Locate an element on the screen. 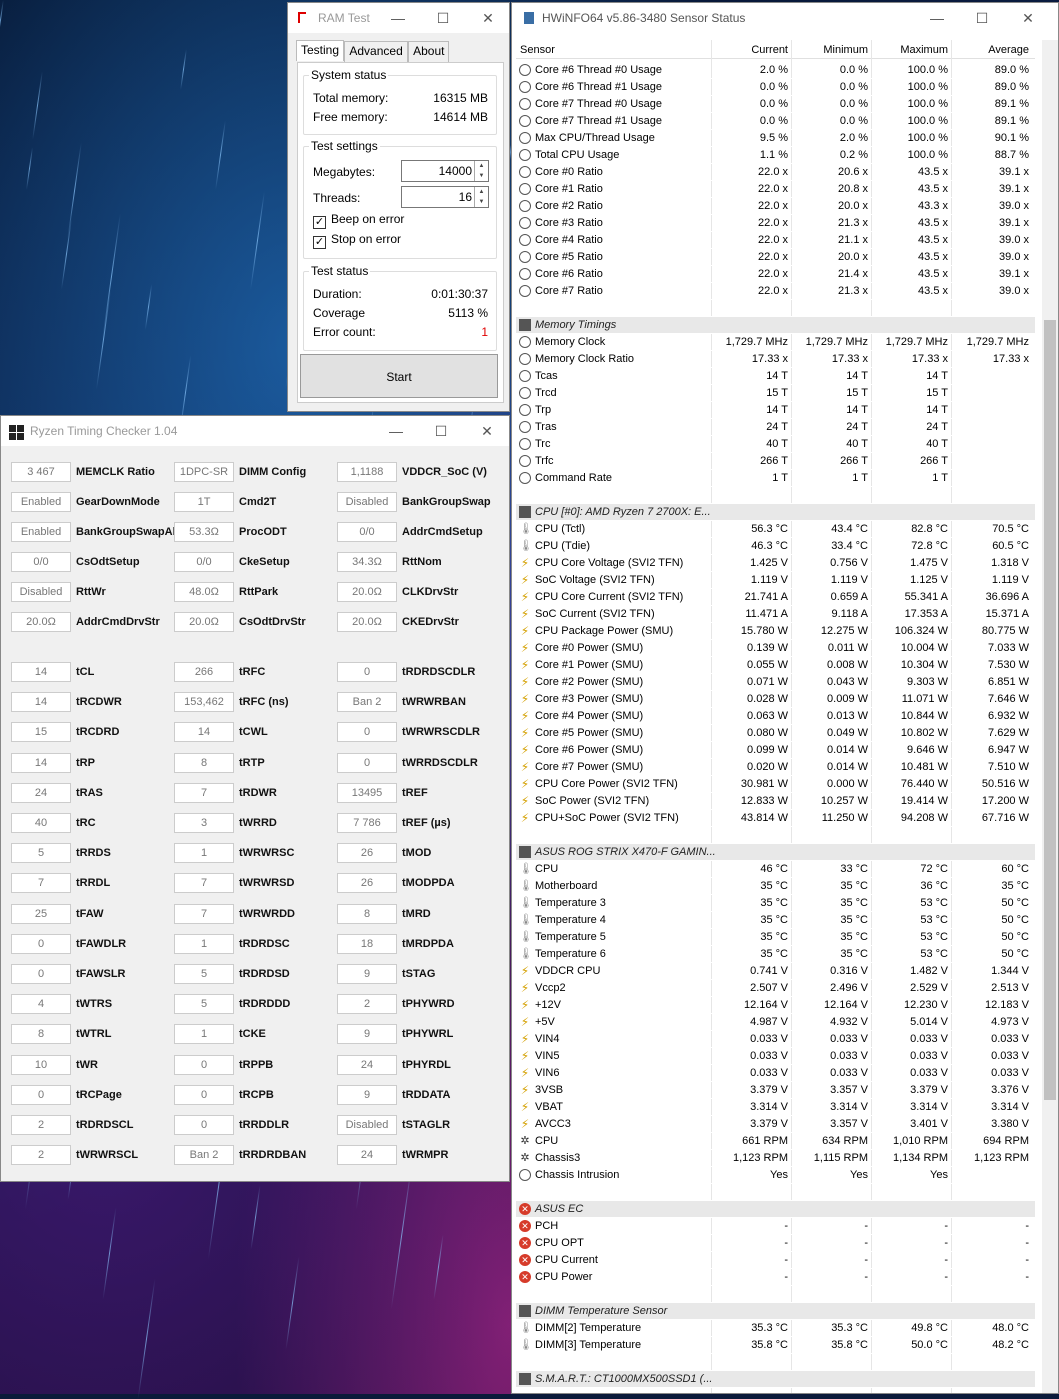 The height and width of the screenshot is (1399, 1059). sensor-row: ⚡ VIN5 0.033 V 0.033 V 0.033 V 0.033 V is located at coordinates (775, 1056).